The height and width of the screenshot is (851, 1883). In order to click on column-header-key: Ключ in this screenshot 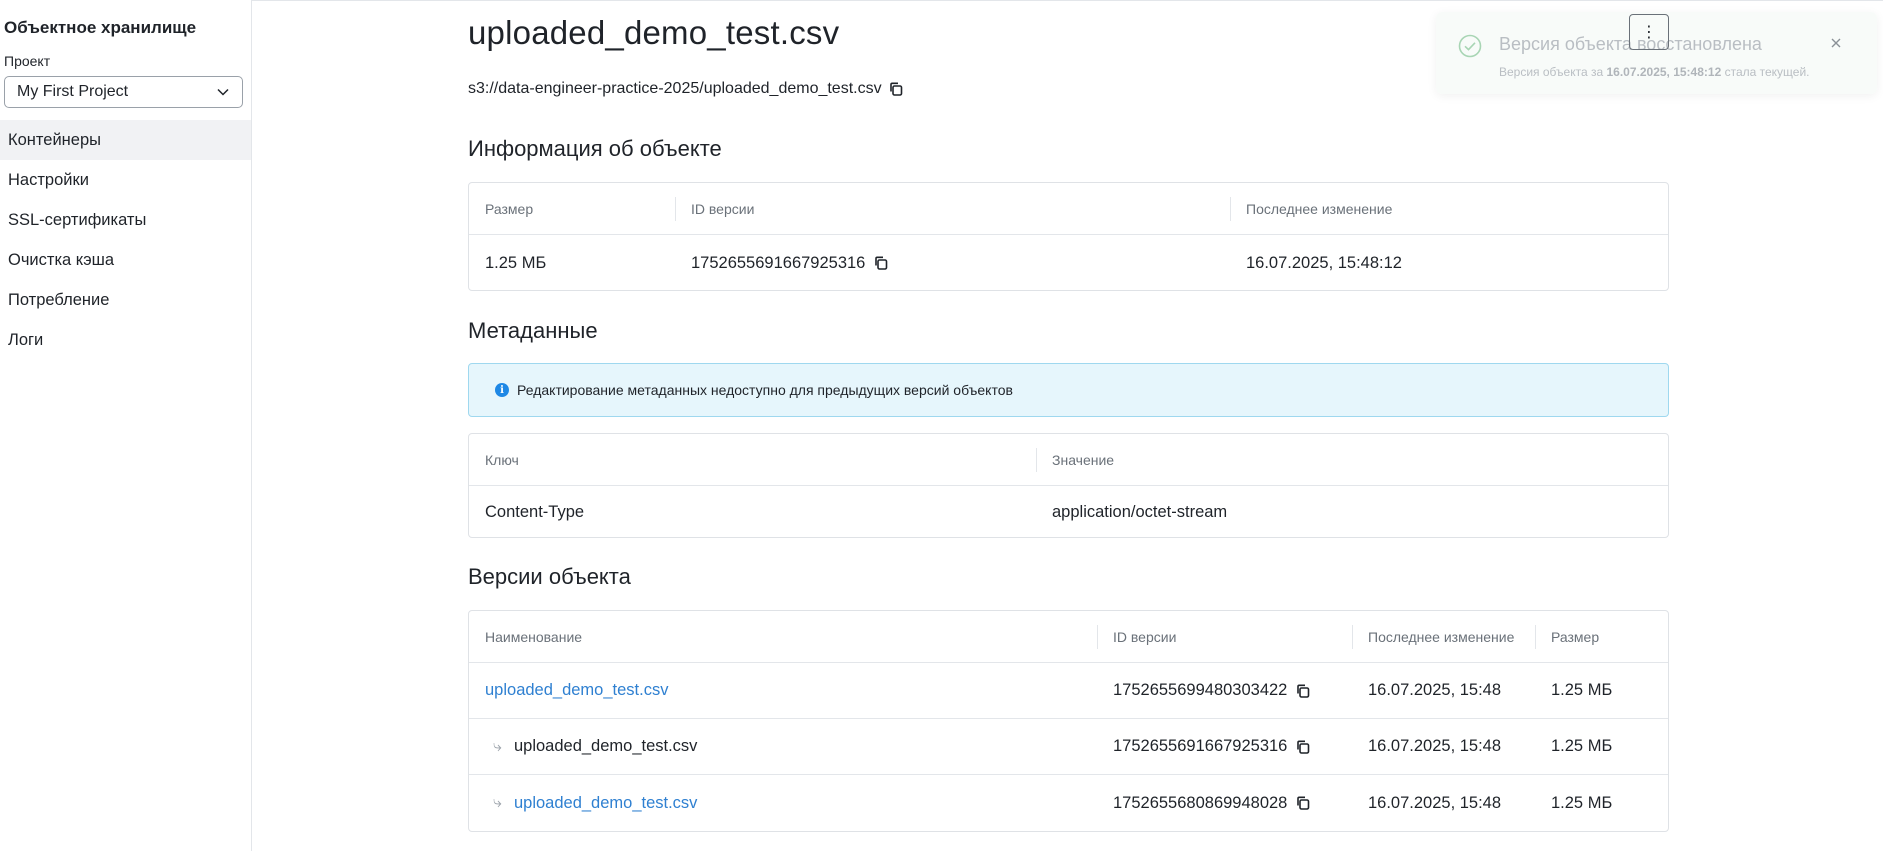, I will do `click(502, 459)`.